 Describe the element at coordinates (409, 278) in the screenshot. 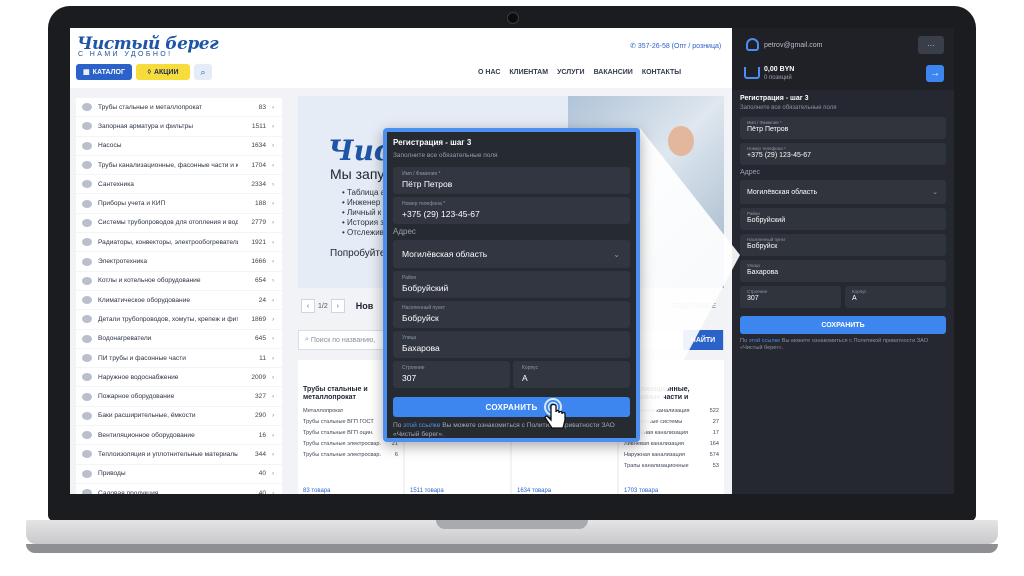

I see `field-label: Район` at that location.